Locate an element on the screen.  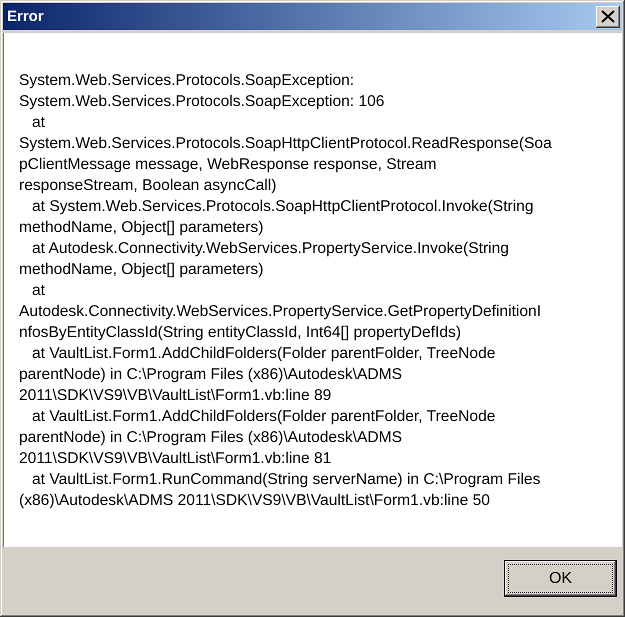
error-message-line: nfosByEntityClassId(String entityClassId, Int64[] propertyDefIds) is located at coordinates (240, 333).